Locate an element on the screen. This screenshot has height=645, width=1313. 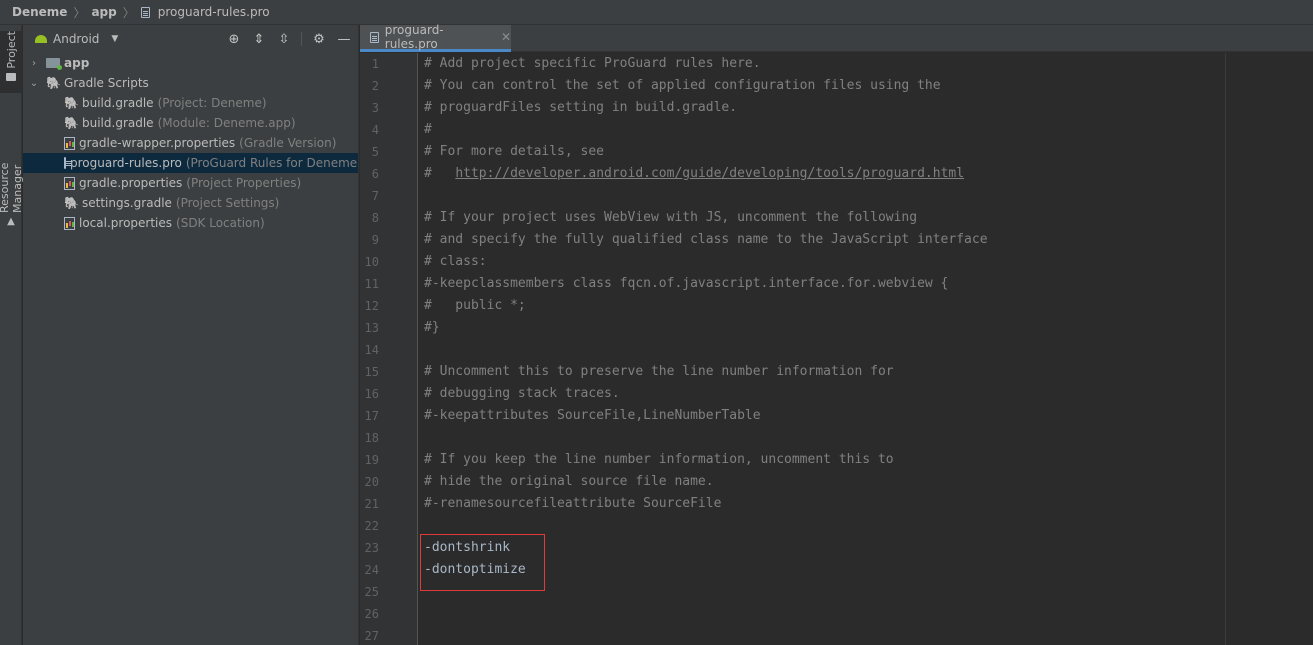
tree-item-hint: (Module: Deneme.app) is located at coordinates (226, 123).